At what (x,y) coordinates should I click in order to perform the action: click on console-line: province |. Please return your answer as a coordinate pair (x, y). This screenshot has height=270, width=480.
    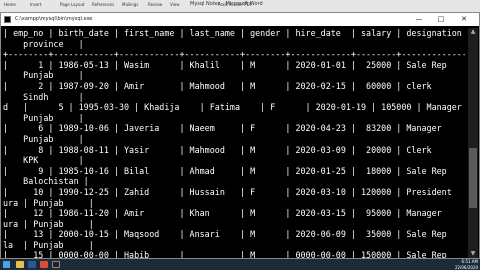
    Looking at the image, I should click on (43, 43).